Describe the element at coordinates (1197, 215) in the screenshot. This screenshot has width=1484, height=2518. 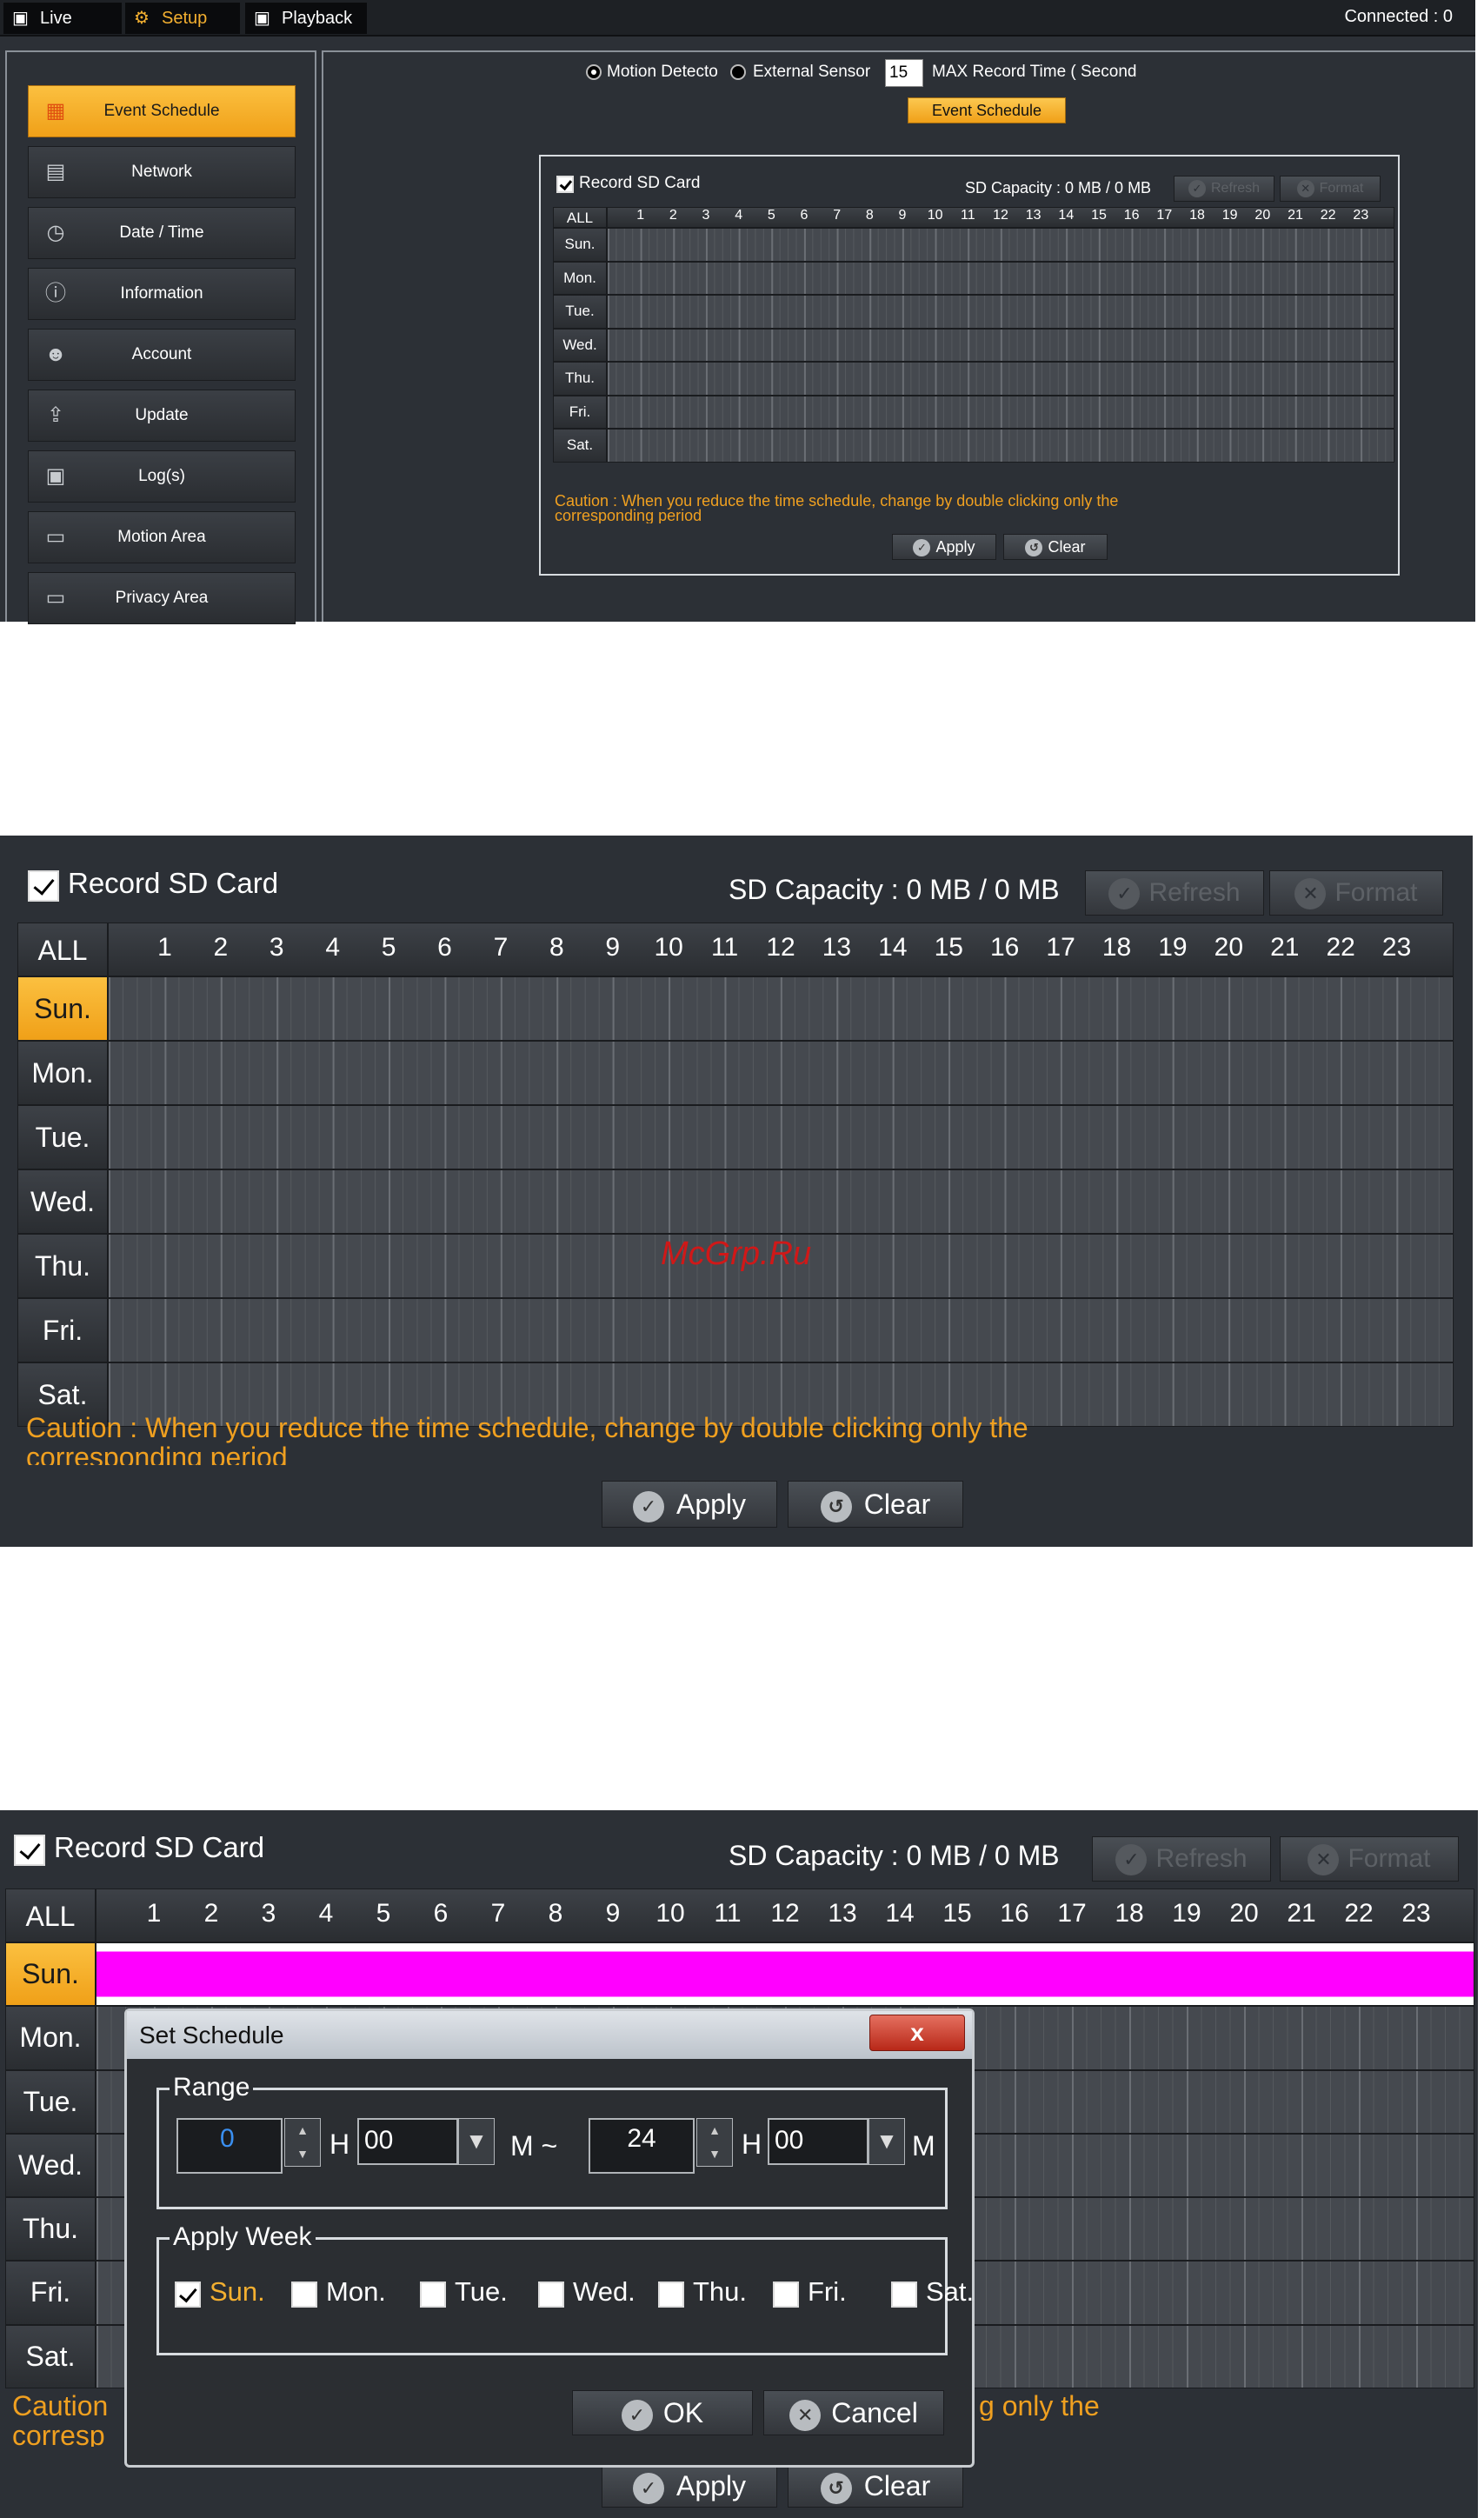
I see `hour-label: 18` at that location.